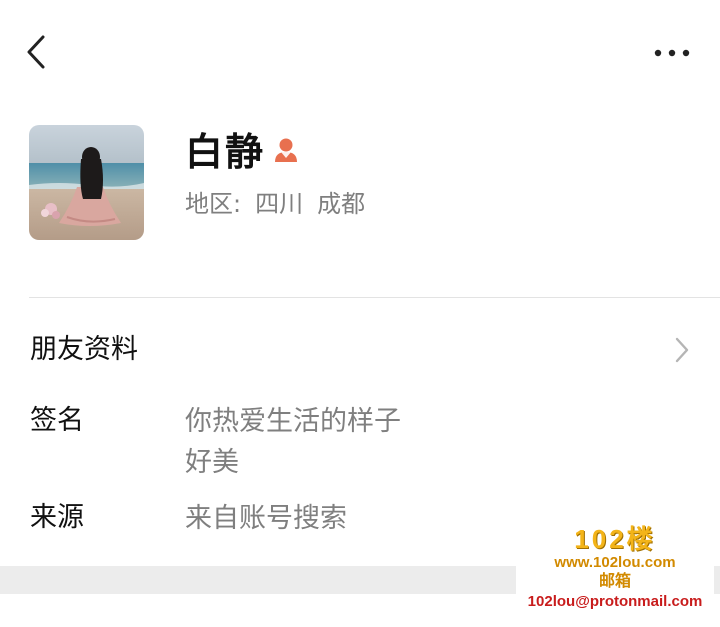 This screenshot has width=720, height=627. Describe the element at coordinates (266, 518) in the screenshot. I see `source-value: 来自账号搜索` at that location.